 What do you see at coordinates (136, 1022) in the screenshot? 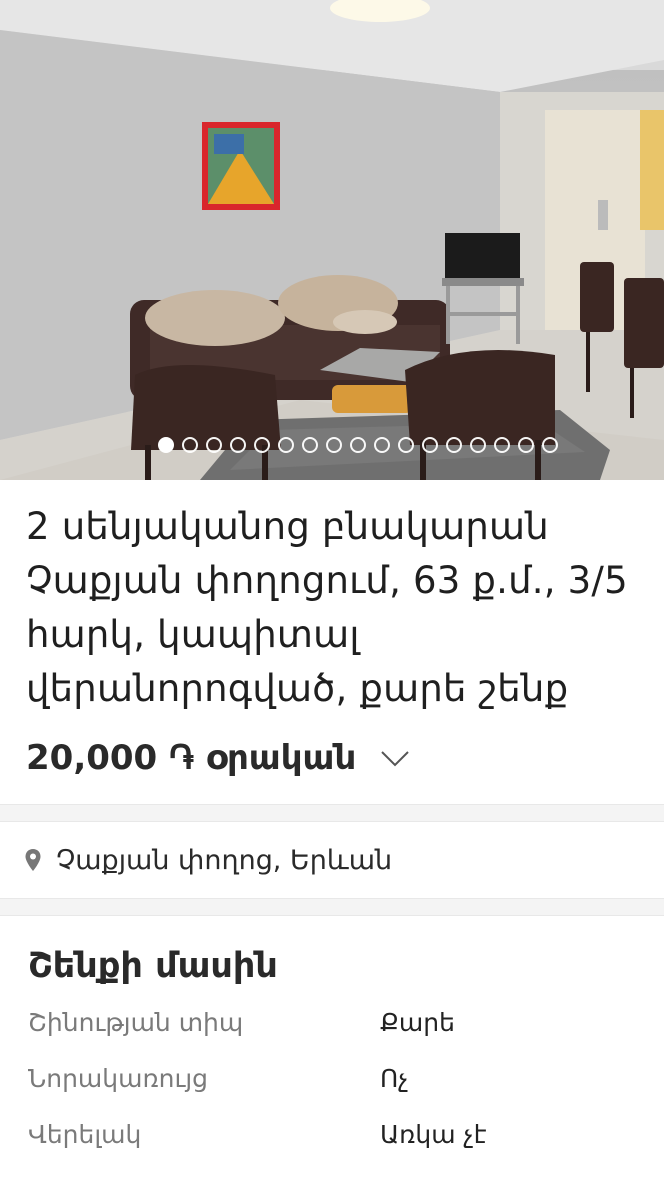
I see `spec-label: Շինության տիպ` at bounding box center [136, 1022].